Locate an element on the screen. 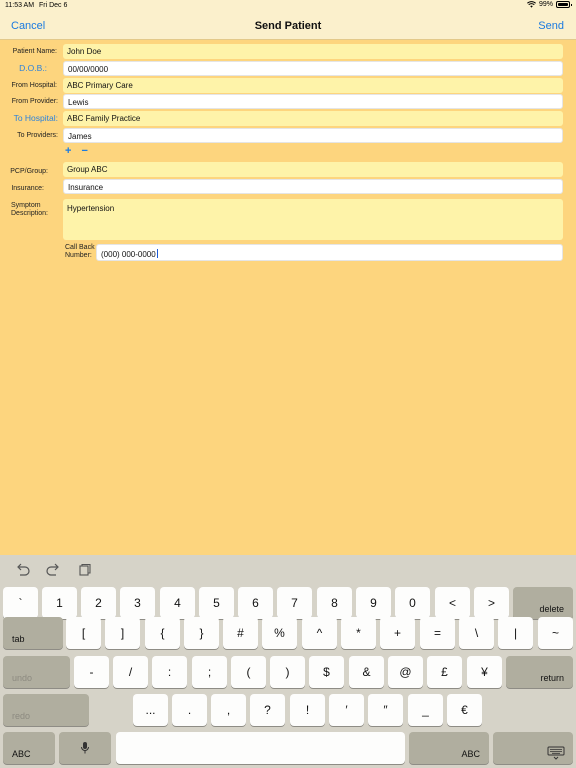  key-colon: : is located at coordinates (169, 672).